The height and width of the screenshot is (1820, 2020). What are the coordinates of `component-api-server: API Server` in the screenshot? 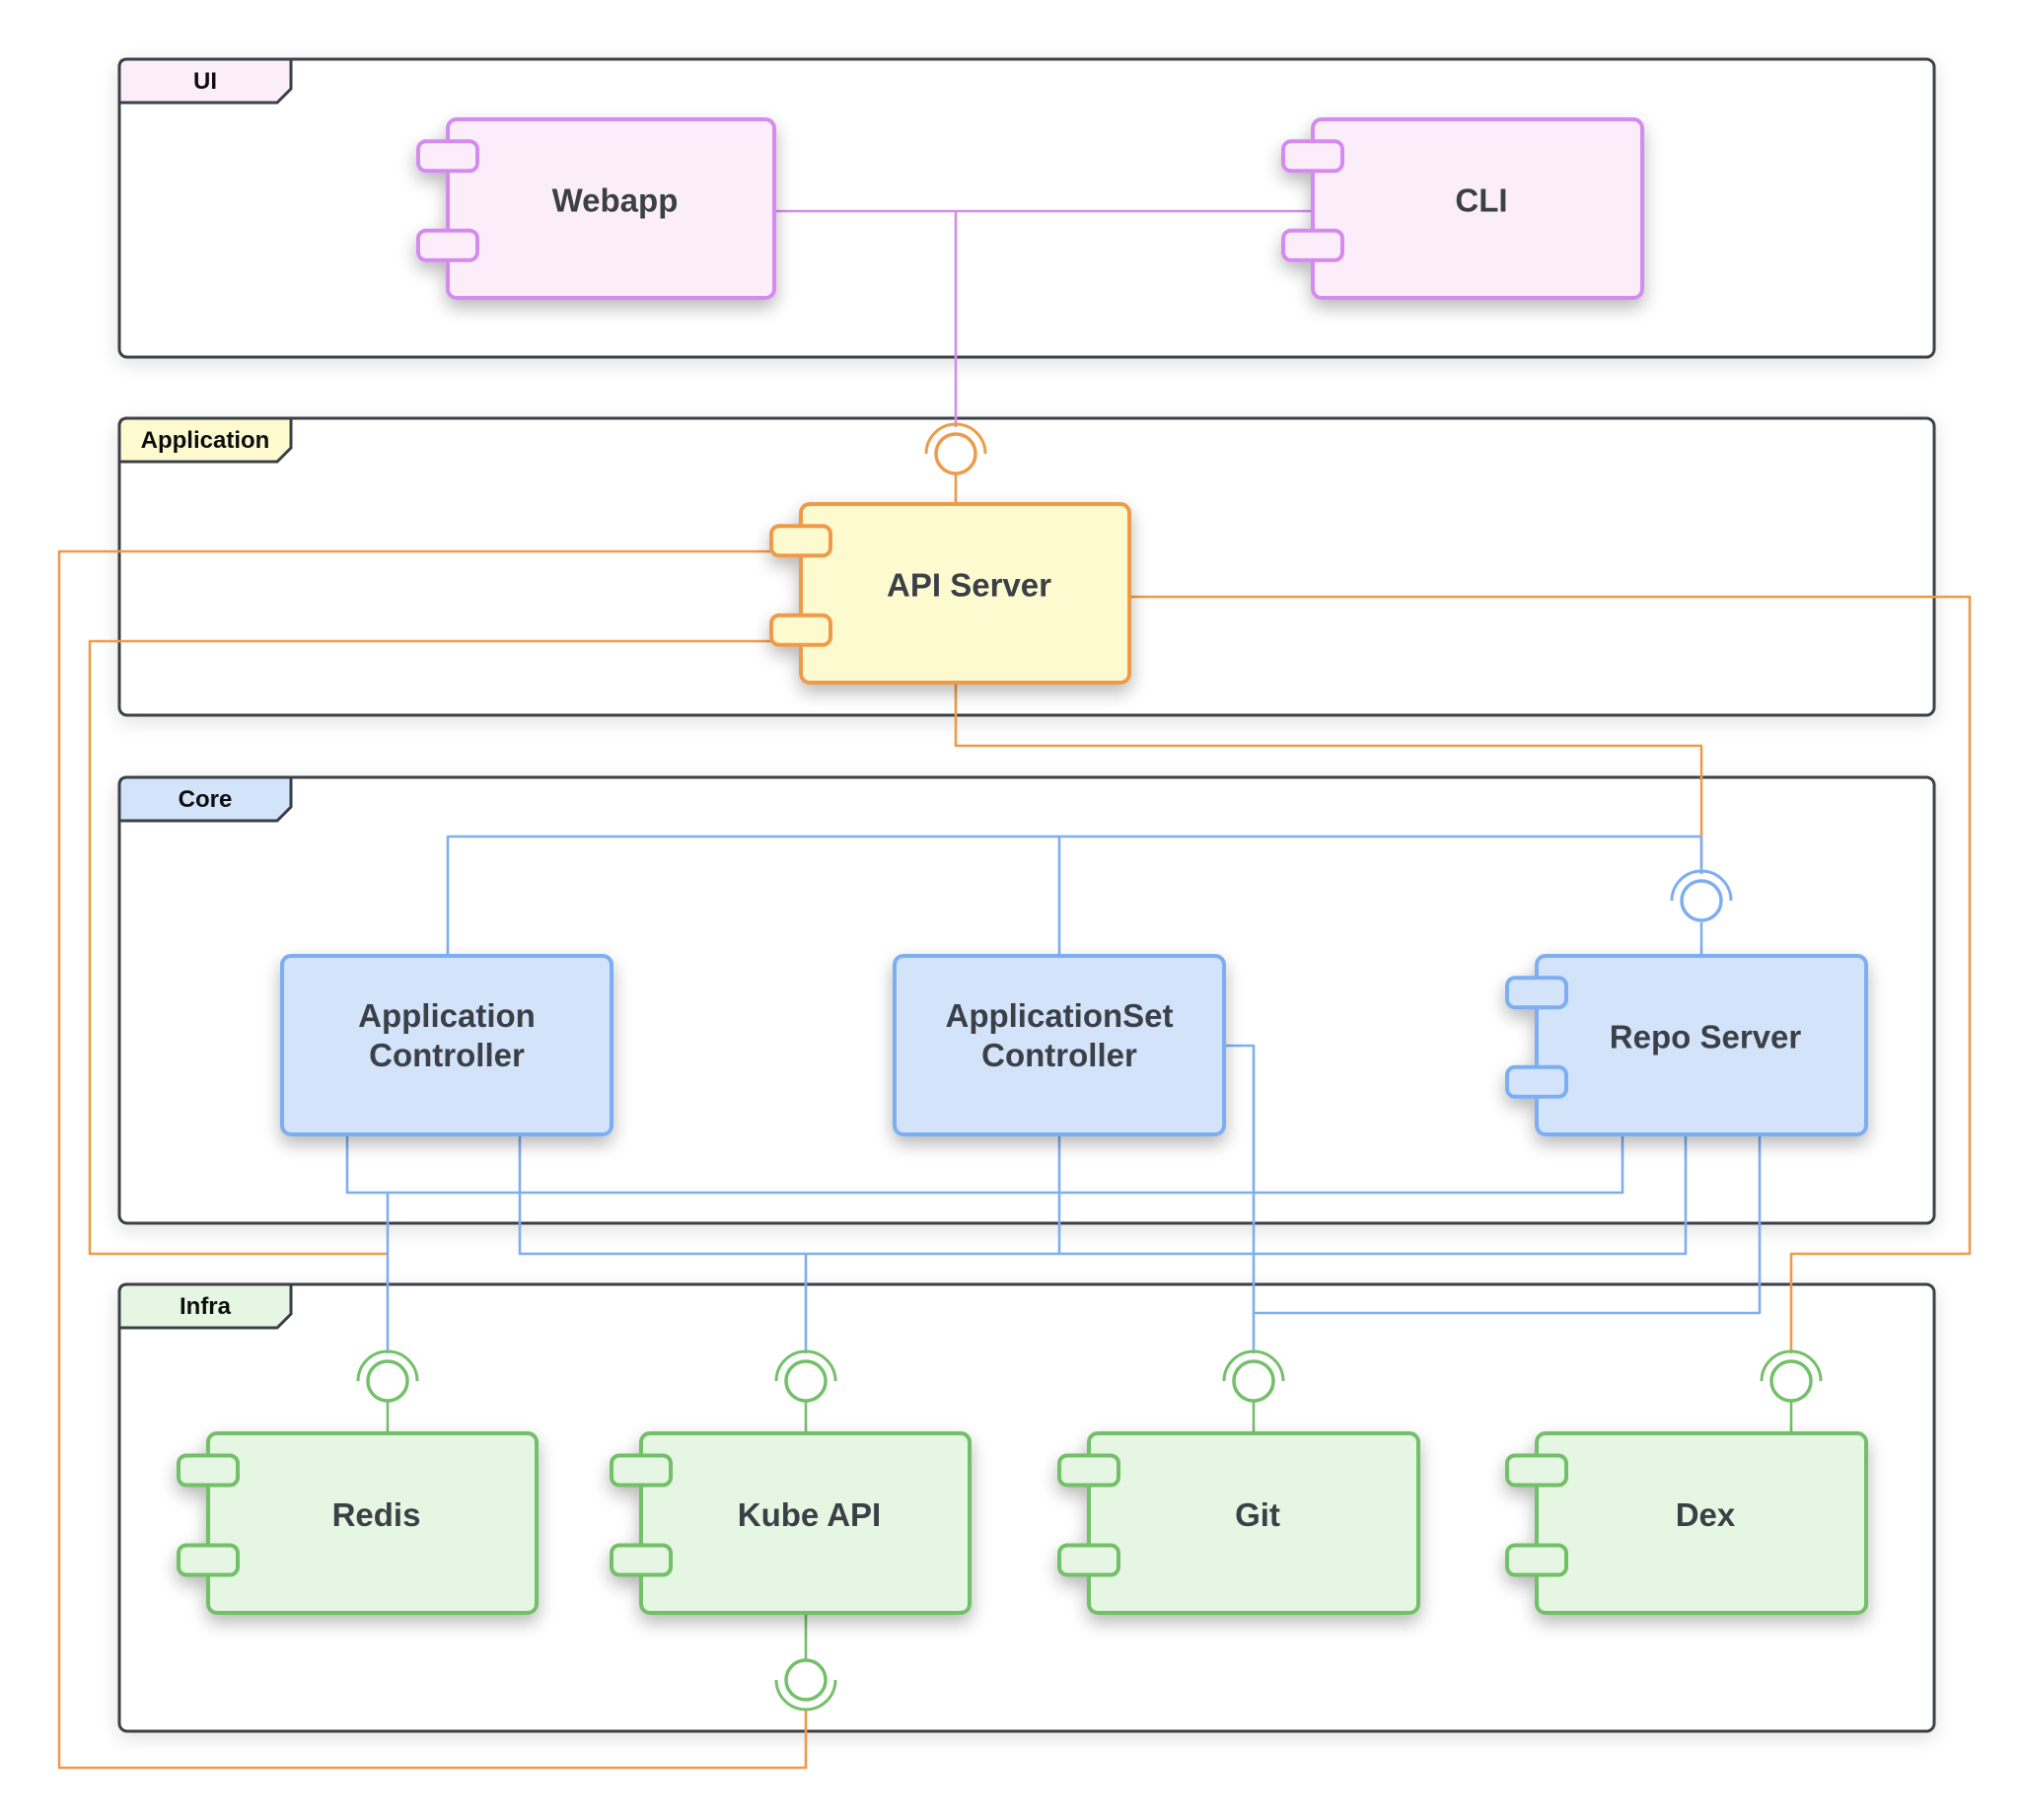 It's located at (950, 593).